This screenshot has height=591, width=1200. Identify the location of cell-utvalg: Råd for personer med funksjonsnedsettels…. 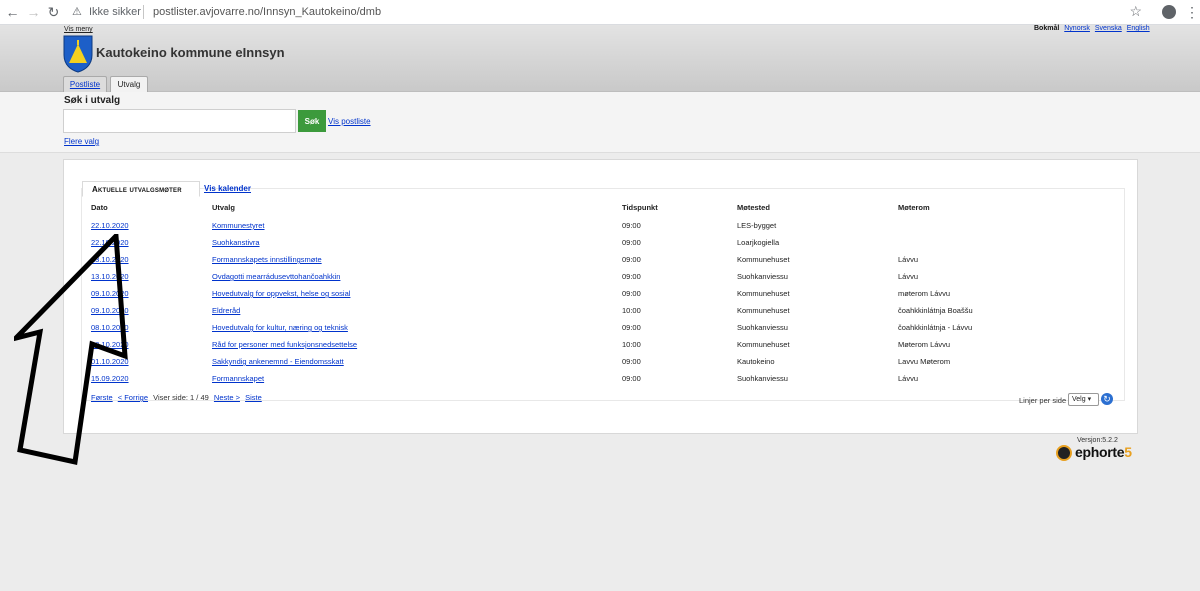
(417, 344).